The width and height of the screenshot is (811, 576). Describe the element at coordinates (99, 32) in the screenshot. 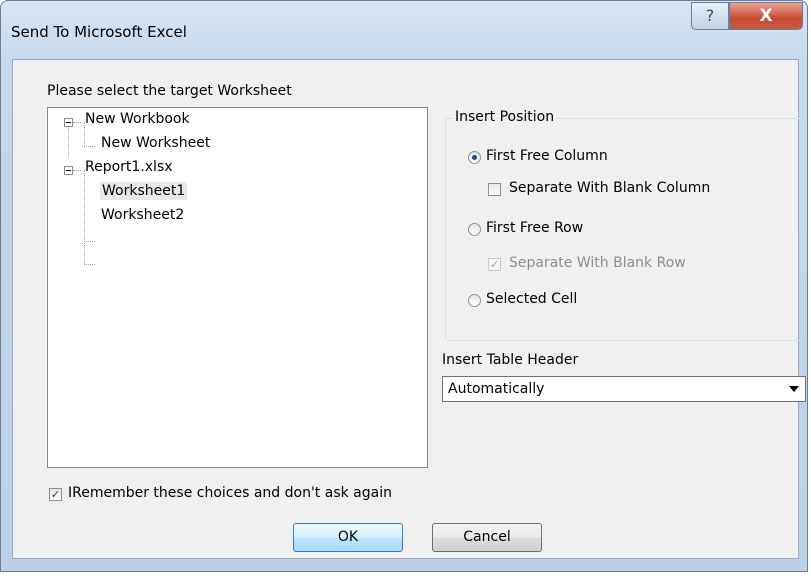

I see `dialog-title: Send To Microsoft Excel` at that location.